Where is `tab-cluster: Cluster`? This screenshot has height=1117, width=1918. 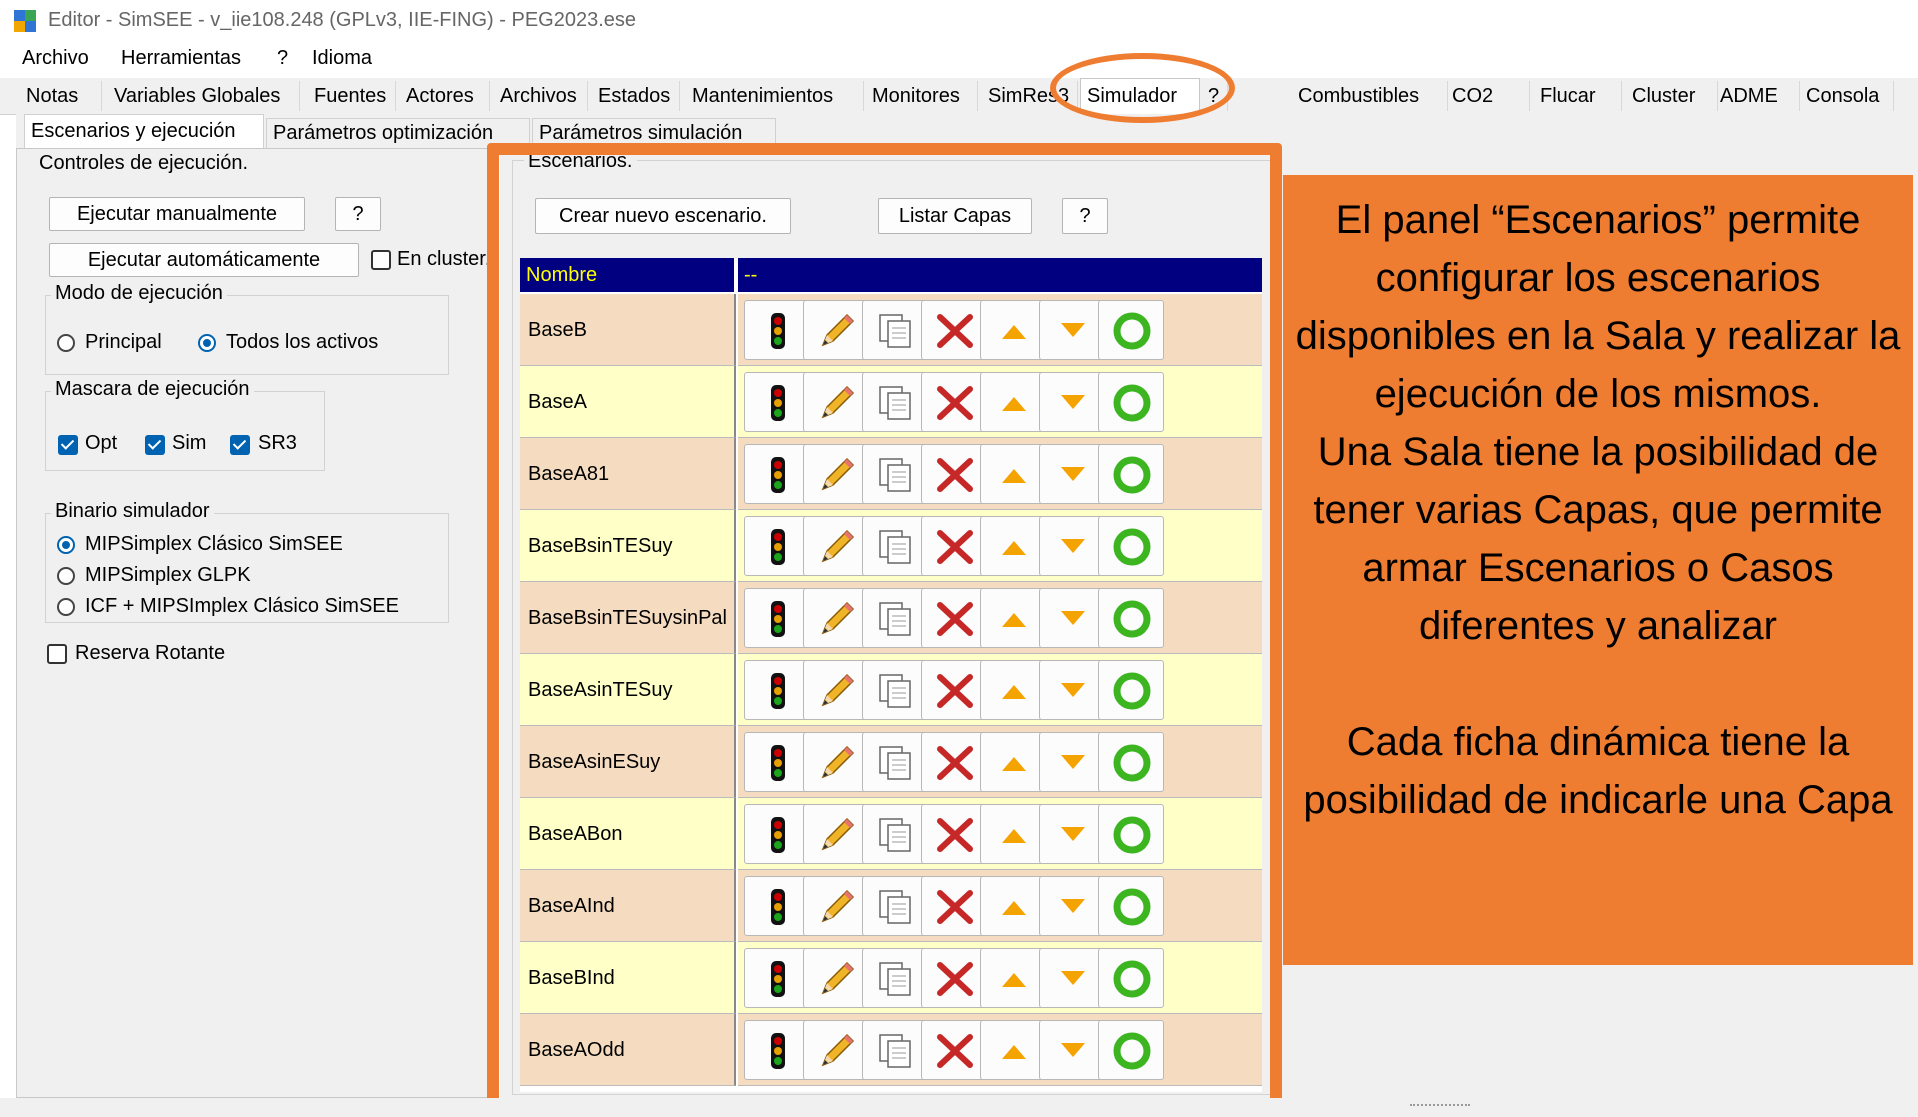 tab-cluster: Cluster is located at coordinates (1672, 96).